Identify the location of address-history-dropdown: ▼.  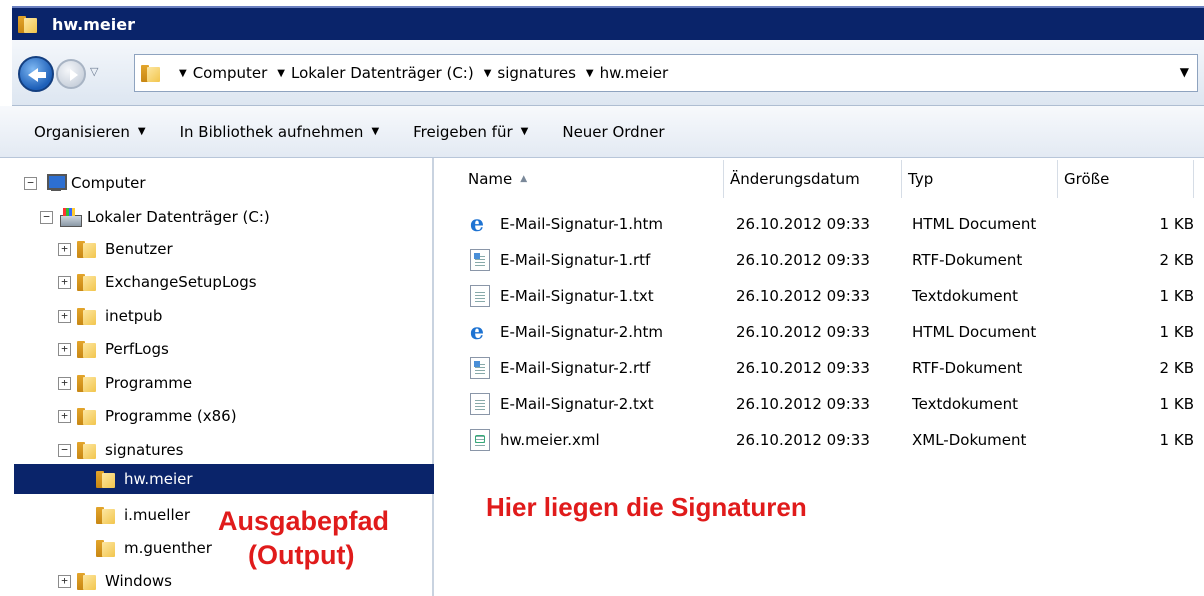
(1184, 72).